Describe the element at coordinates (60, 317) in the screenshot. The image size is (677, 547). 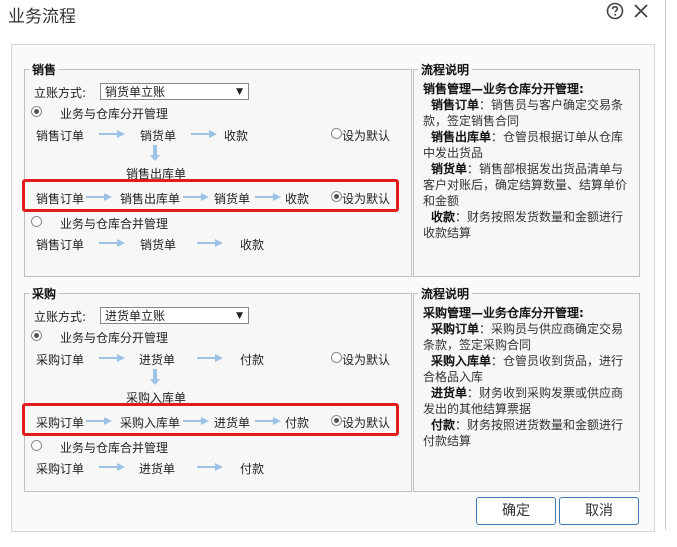
I see `purchase-method-label: 立账方式:` at that location.